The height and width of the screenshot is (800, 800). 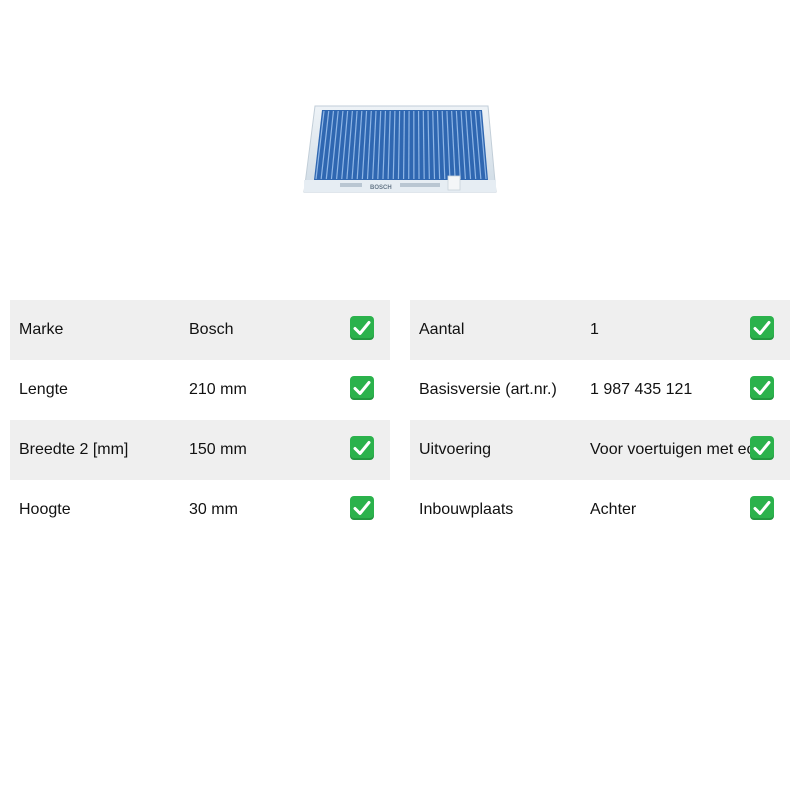 What do you see at coordinates (442, 329) in the screenshot?
I see `spec-label: Aantal` at bounding box center [442, 329].